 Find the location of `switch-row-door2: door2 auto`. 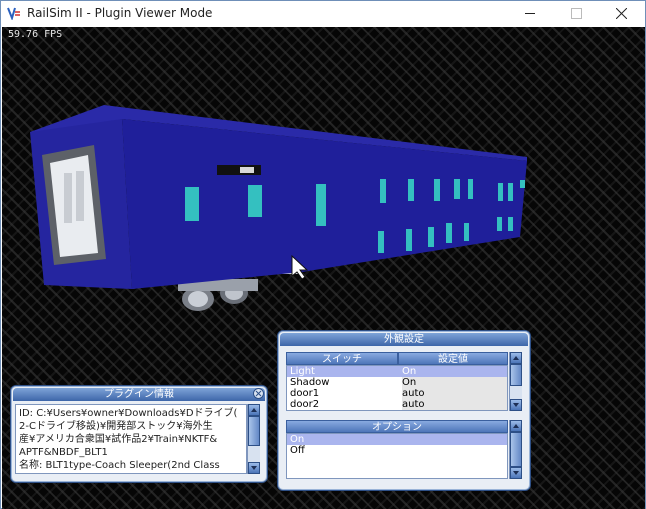

switch-row-door2: door2 auto is located at coordinates (397, 404).